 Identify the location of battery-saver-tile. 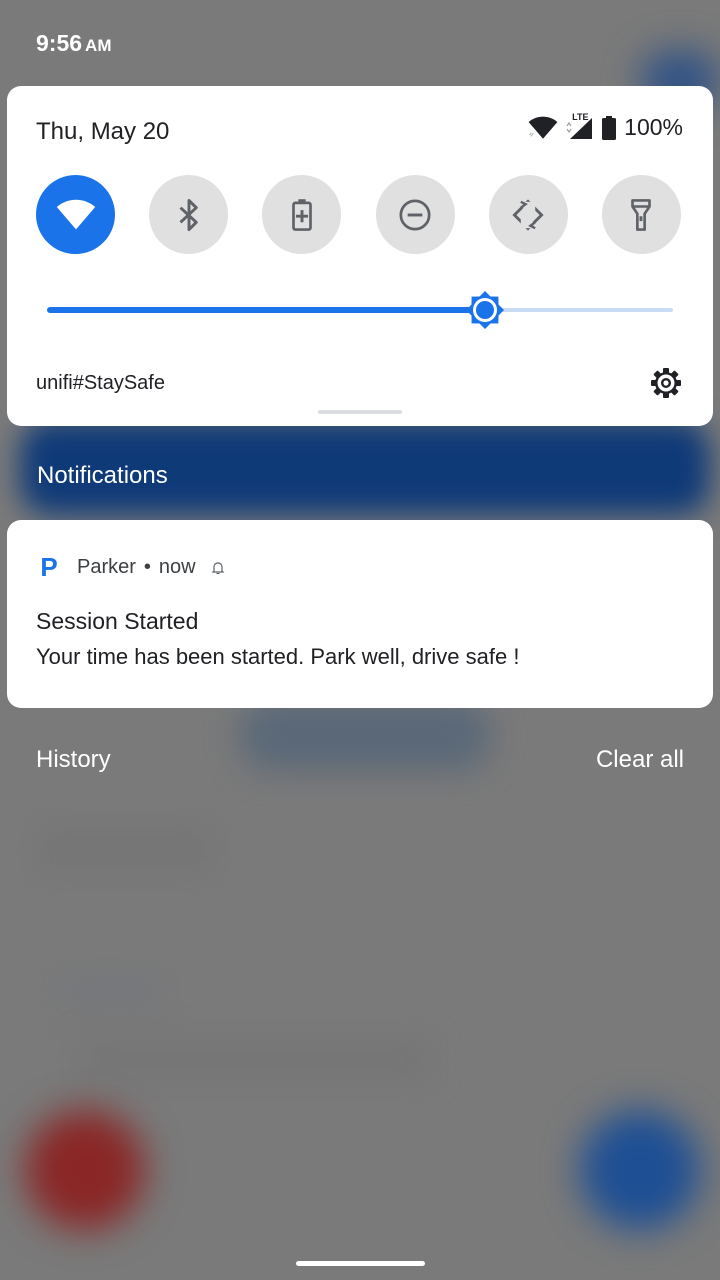
(302, 214).